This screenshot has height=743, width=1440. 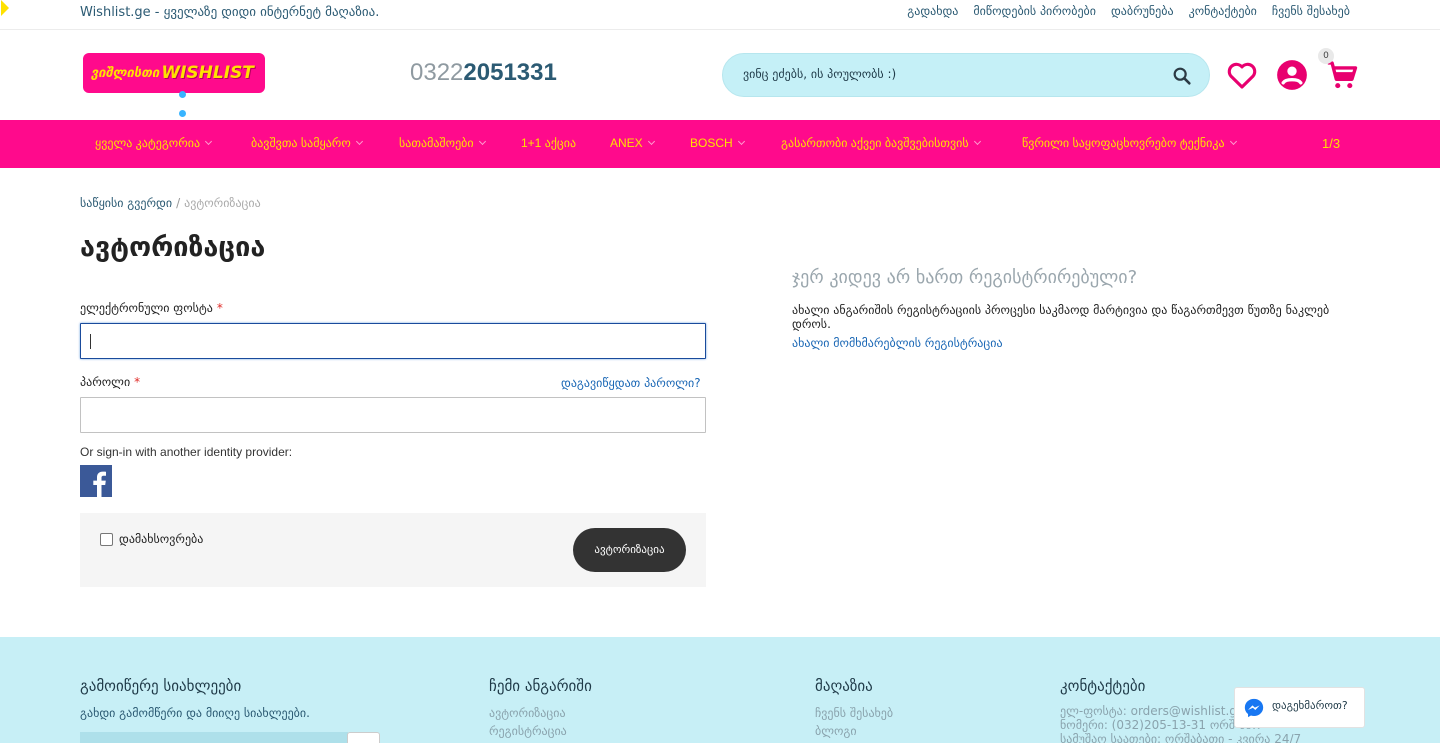 I want to click on nav-item-kids-entertainment: გასართობი აქვეი ბავშვებისთვის, so click(x=881, y=143).